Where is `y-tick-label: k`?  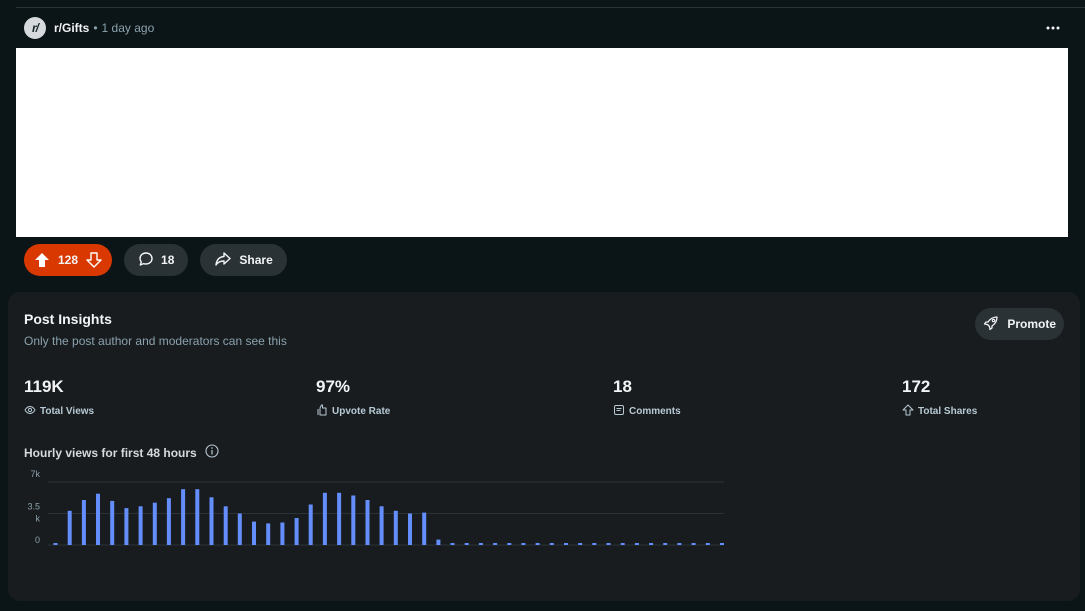
y-tick-label: k is located at coordinates (38, 519).